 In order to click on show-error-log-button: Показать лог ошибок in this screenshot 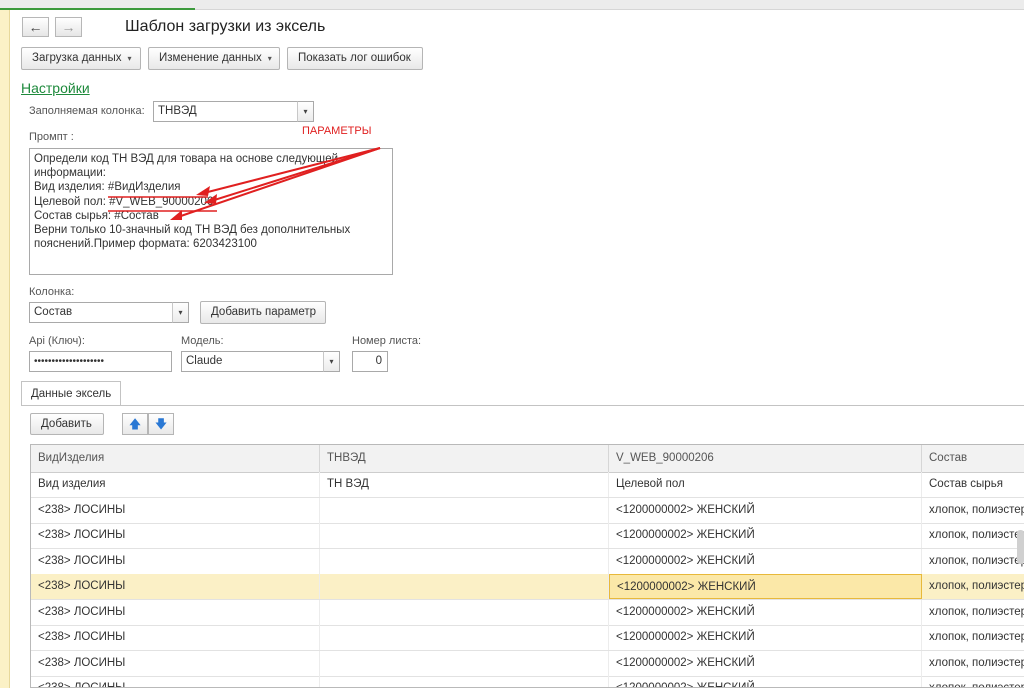, I will do `click(355, 58)`.